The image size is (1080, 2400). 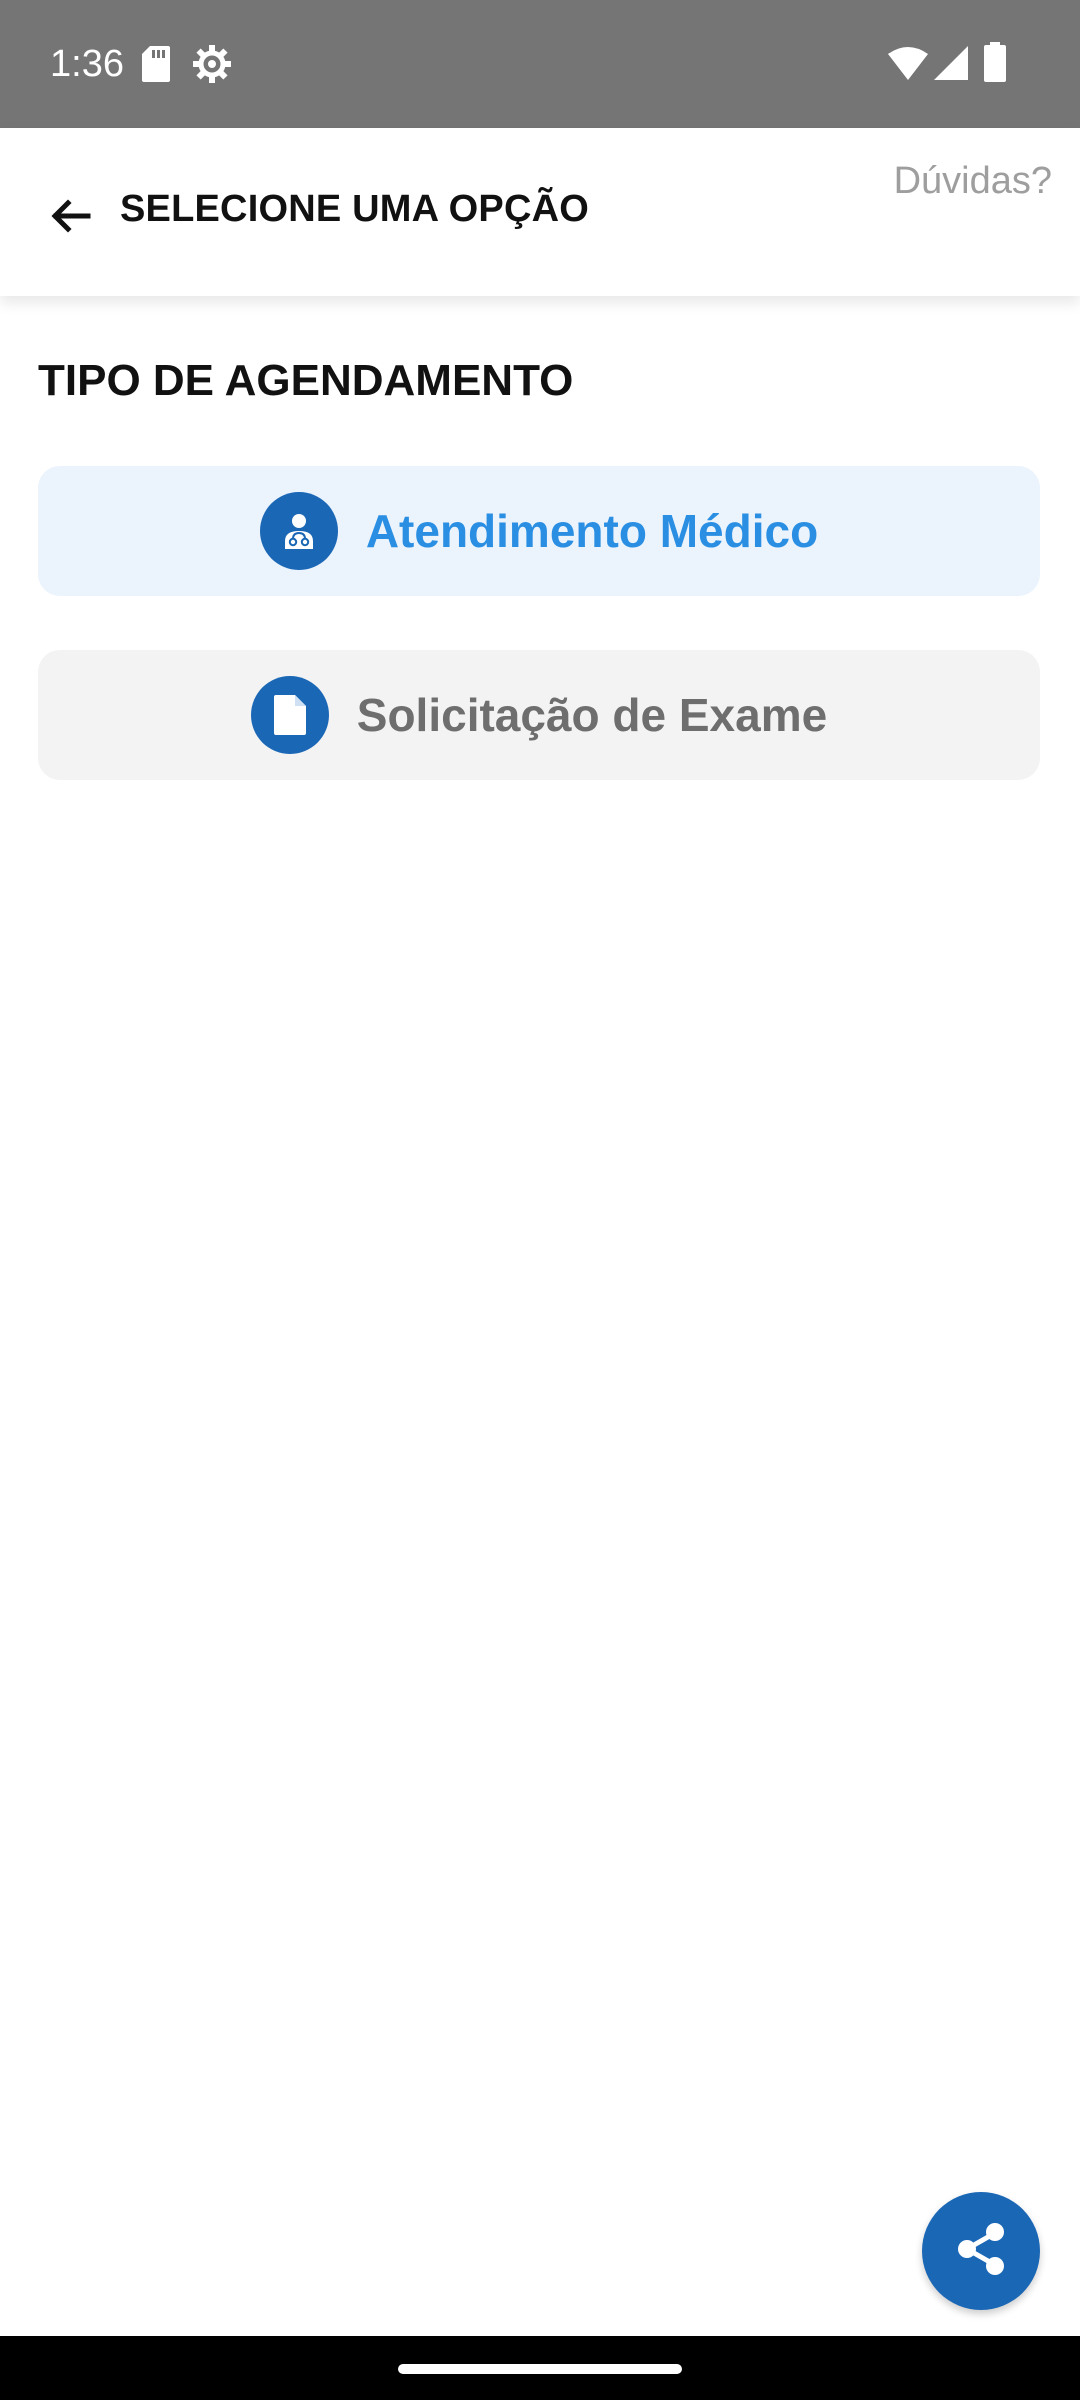 I want to click on sd-card-icon, so click(x=156, y=66).